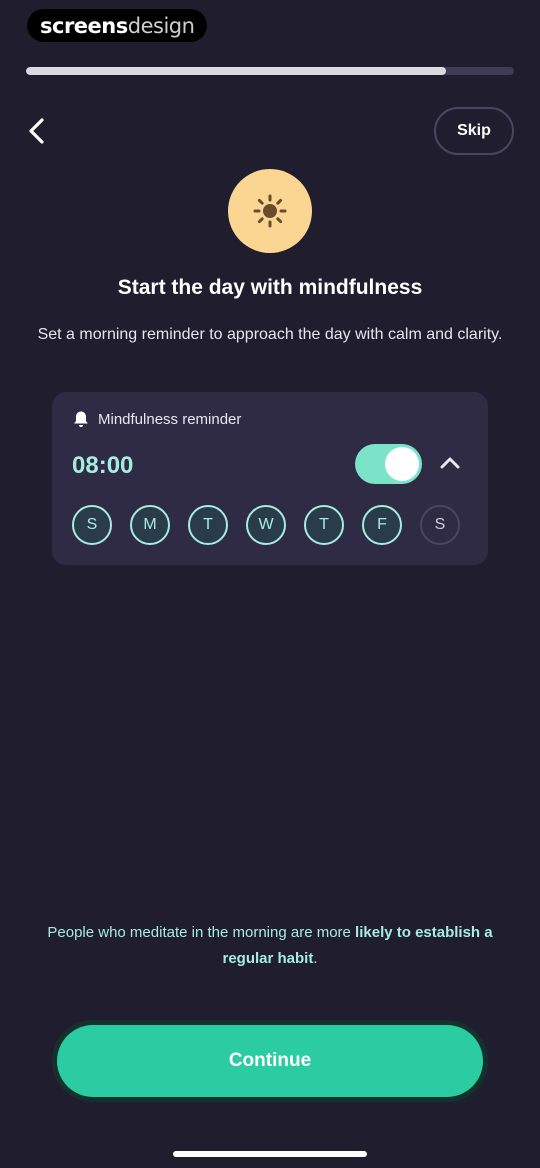 The height and width of the screenshot is (1168, 540). I want to click on continue-button-outline: Continue, so click(270, 1061).